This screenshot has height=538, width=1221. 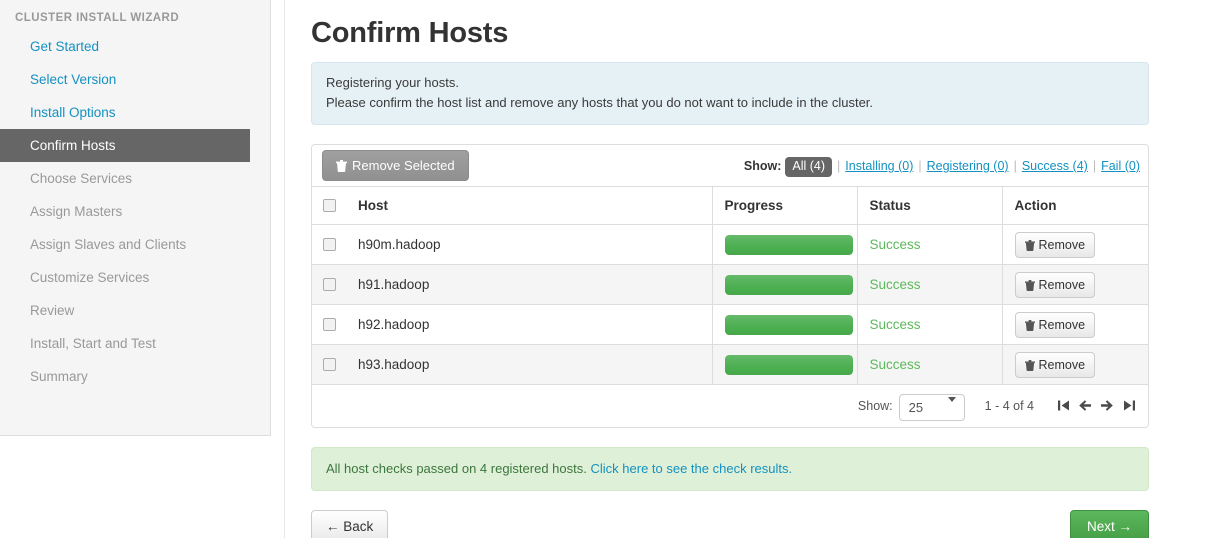 What do you see at coordinates (1063, 406) in the screenshot?
I see `first-page-button` at bounding box center [1063, 406].